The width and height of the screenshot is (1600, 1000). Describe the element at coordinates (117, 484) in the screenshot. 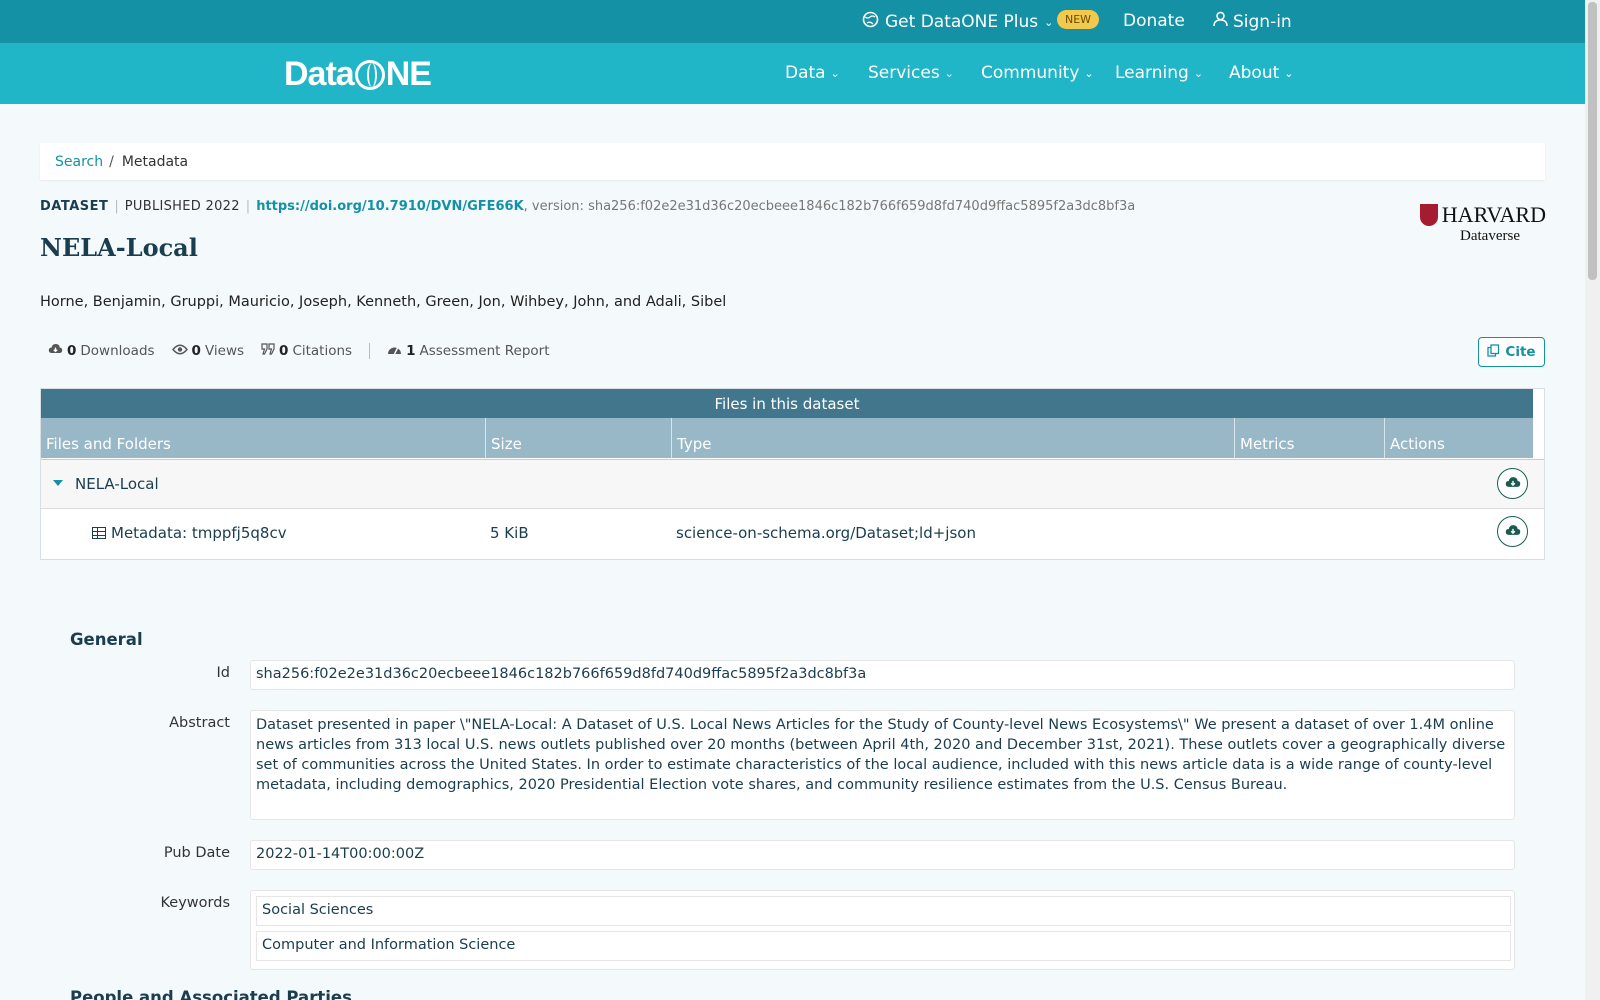

I see `folder-name: NELA-Local` at that location.